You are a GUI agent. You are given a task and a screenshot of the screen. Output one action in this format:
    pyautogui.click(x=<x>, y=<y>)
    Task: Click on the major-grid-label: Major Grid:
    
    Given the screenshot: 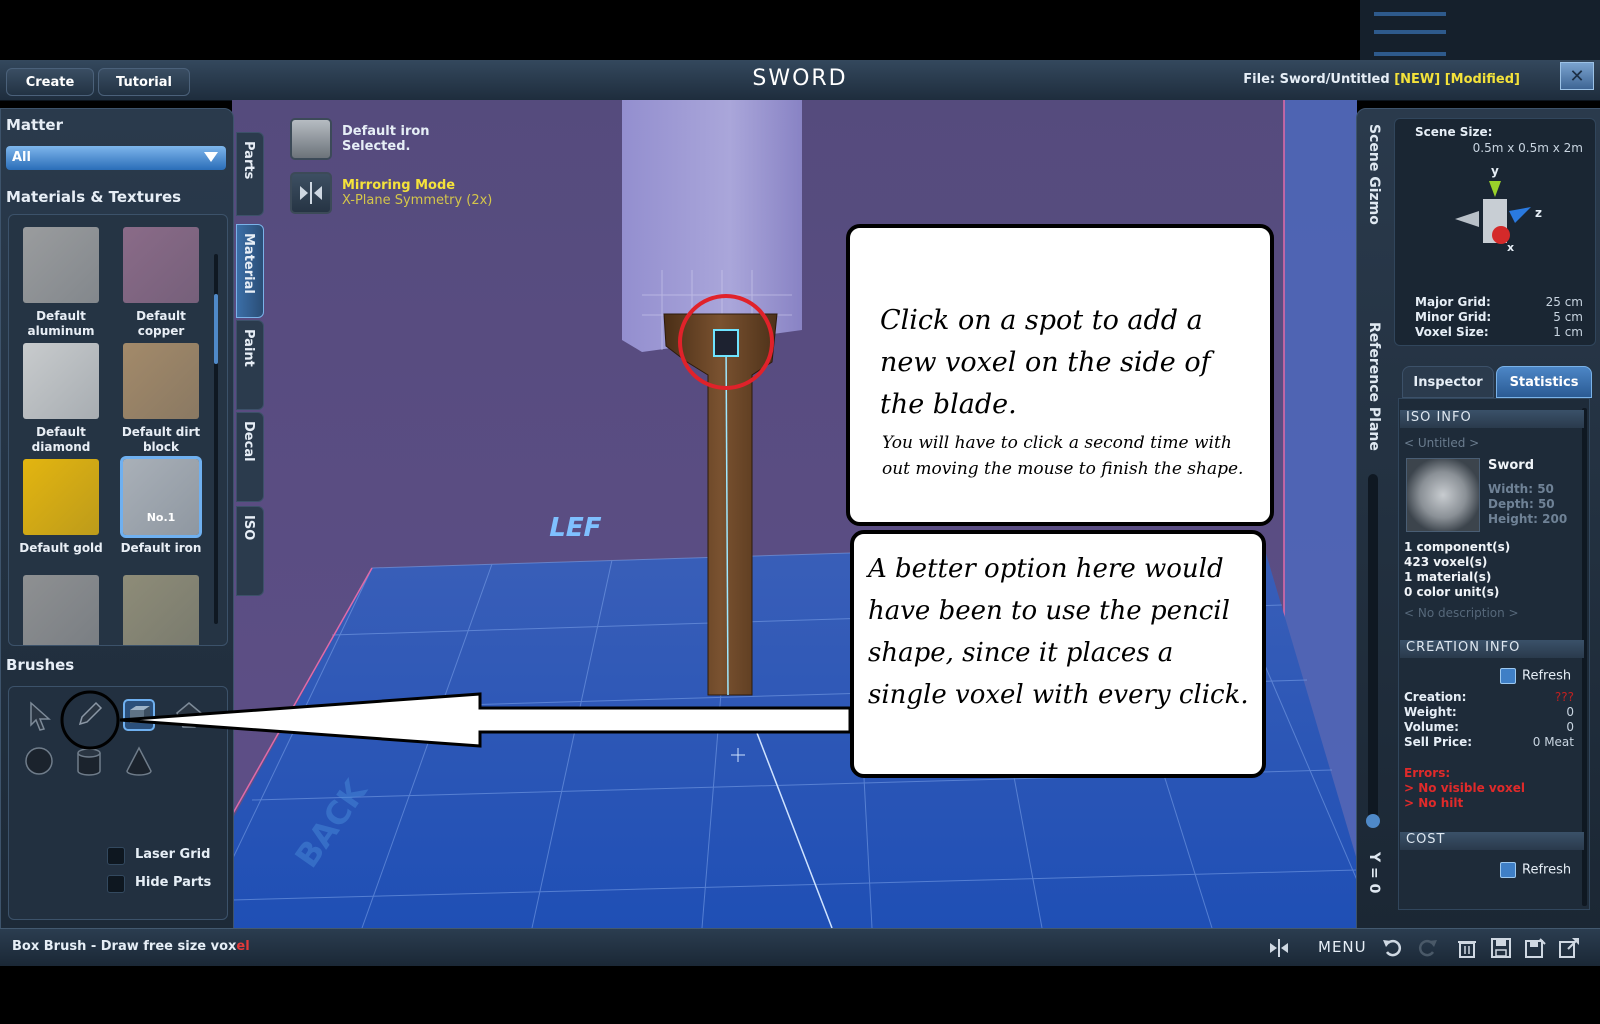 What is the action you would take?
    pyautogui.click(x=1453, y=302)
    